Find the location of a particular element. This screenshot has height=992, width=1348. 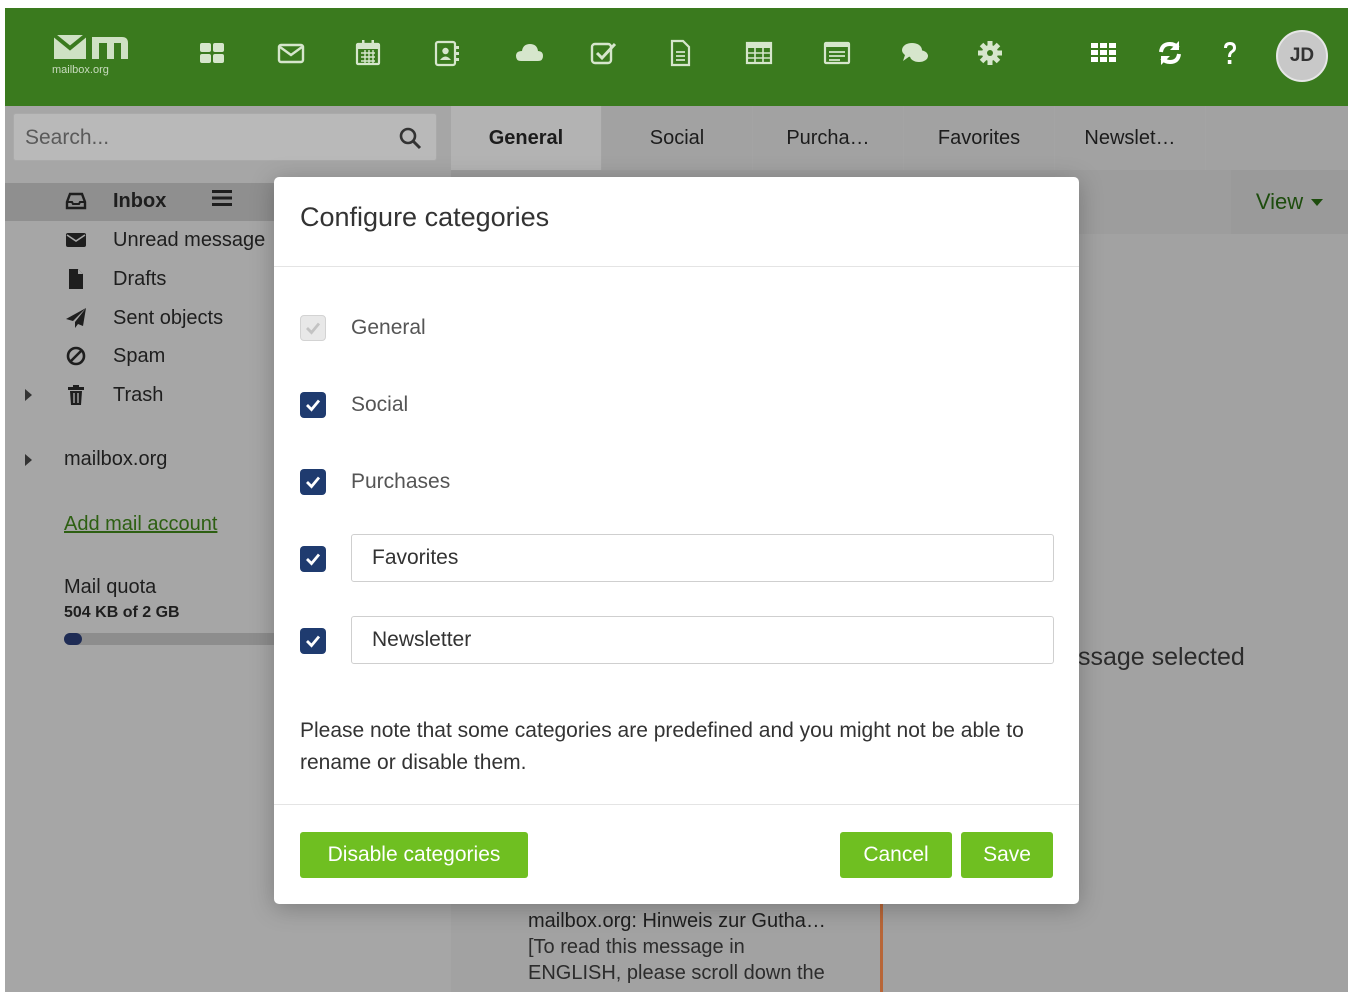

calendar-icon is located at coordinates (368, 53).